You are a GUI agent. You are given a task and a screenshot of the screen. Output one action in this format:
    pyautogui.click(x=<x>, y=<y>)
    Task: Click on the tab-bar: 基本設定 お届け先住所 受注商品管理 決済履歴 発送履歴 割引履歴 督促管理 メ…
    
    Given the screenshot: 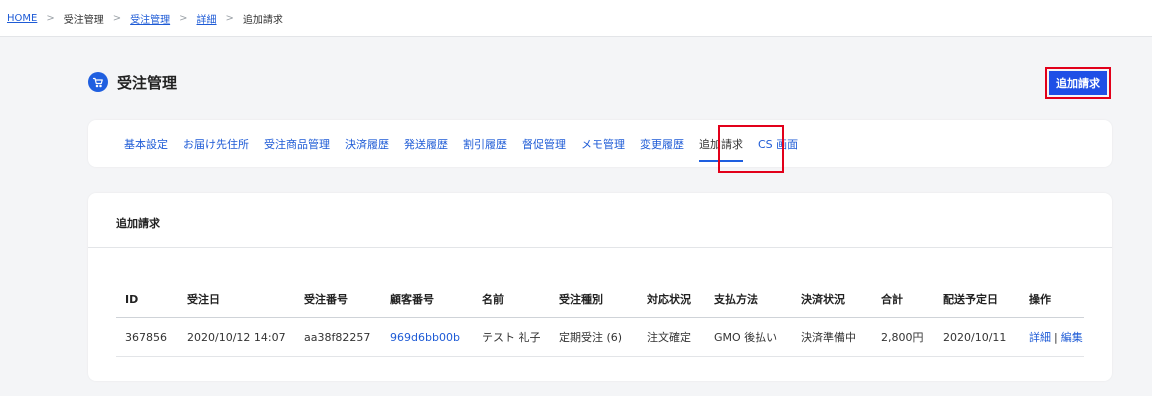 What is the action you would take?
    pyautogui.click(x=468, y=143)
    